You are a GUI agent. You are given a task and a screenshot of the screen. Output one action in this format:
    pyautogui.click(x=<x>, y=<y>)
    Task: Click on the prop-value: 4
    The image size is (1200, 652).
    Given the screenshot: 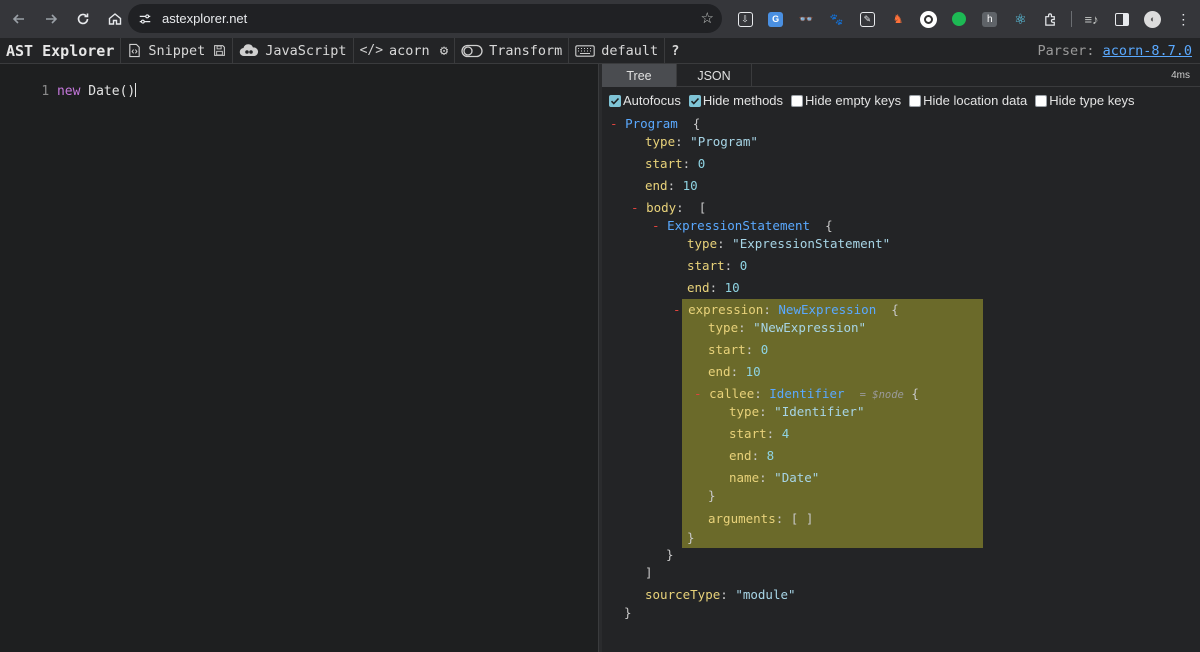 What is the action you would take?
    pyautogui.click(x=785, y=433)
    